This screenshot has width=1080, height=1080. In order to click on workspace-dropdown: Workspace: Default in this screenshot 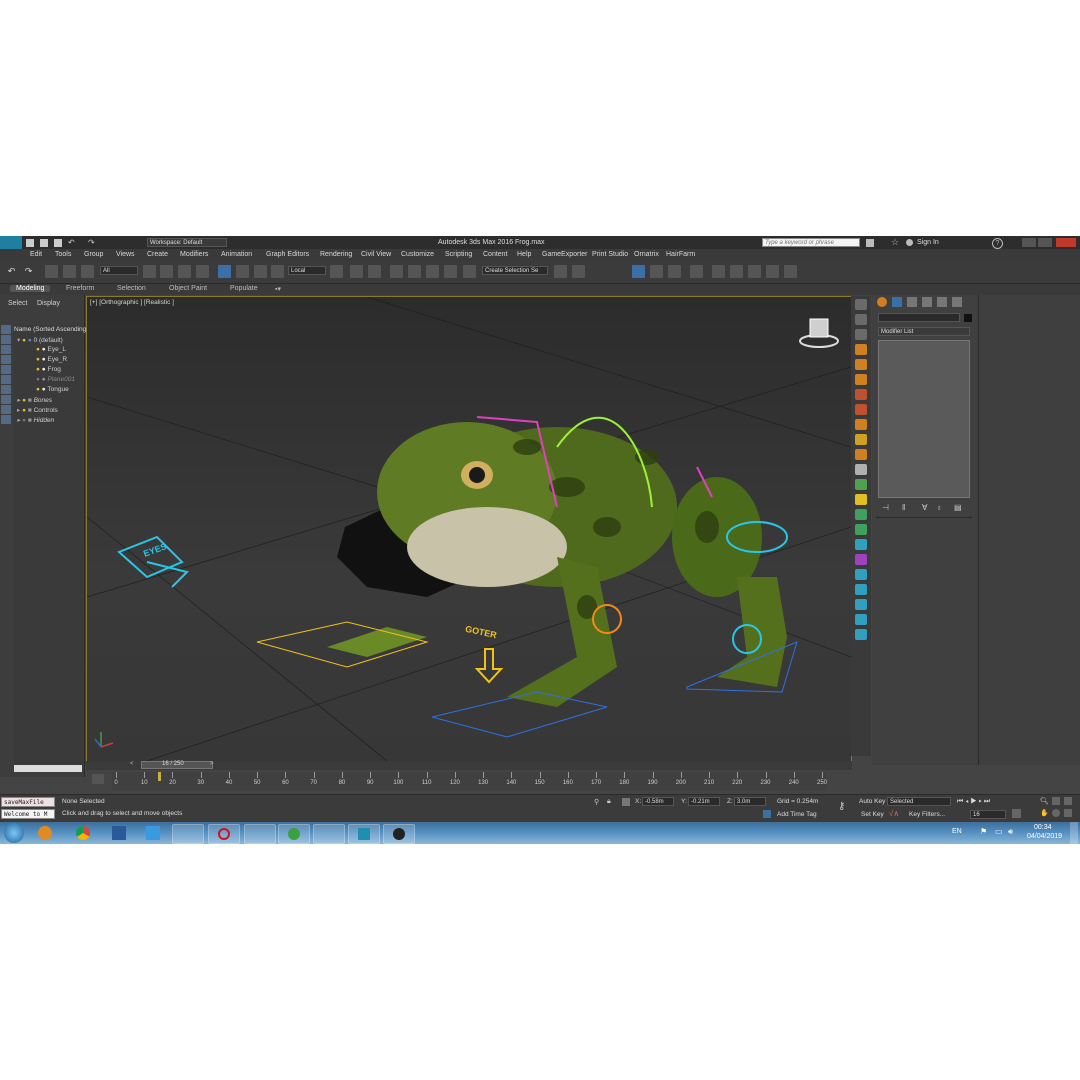, I will do `click(187, 242)`.